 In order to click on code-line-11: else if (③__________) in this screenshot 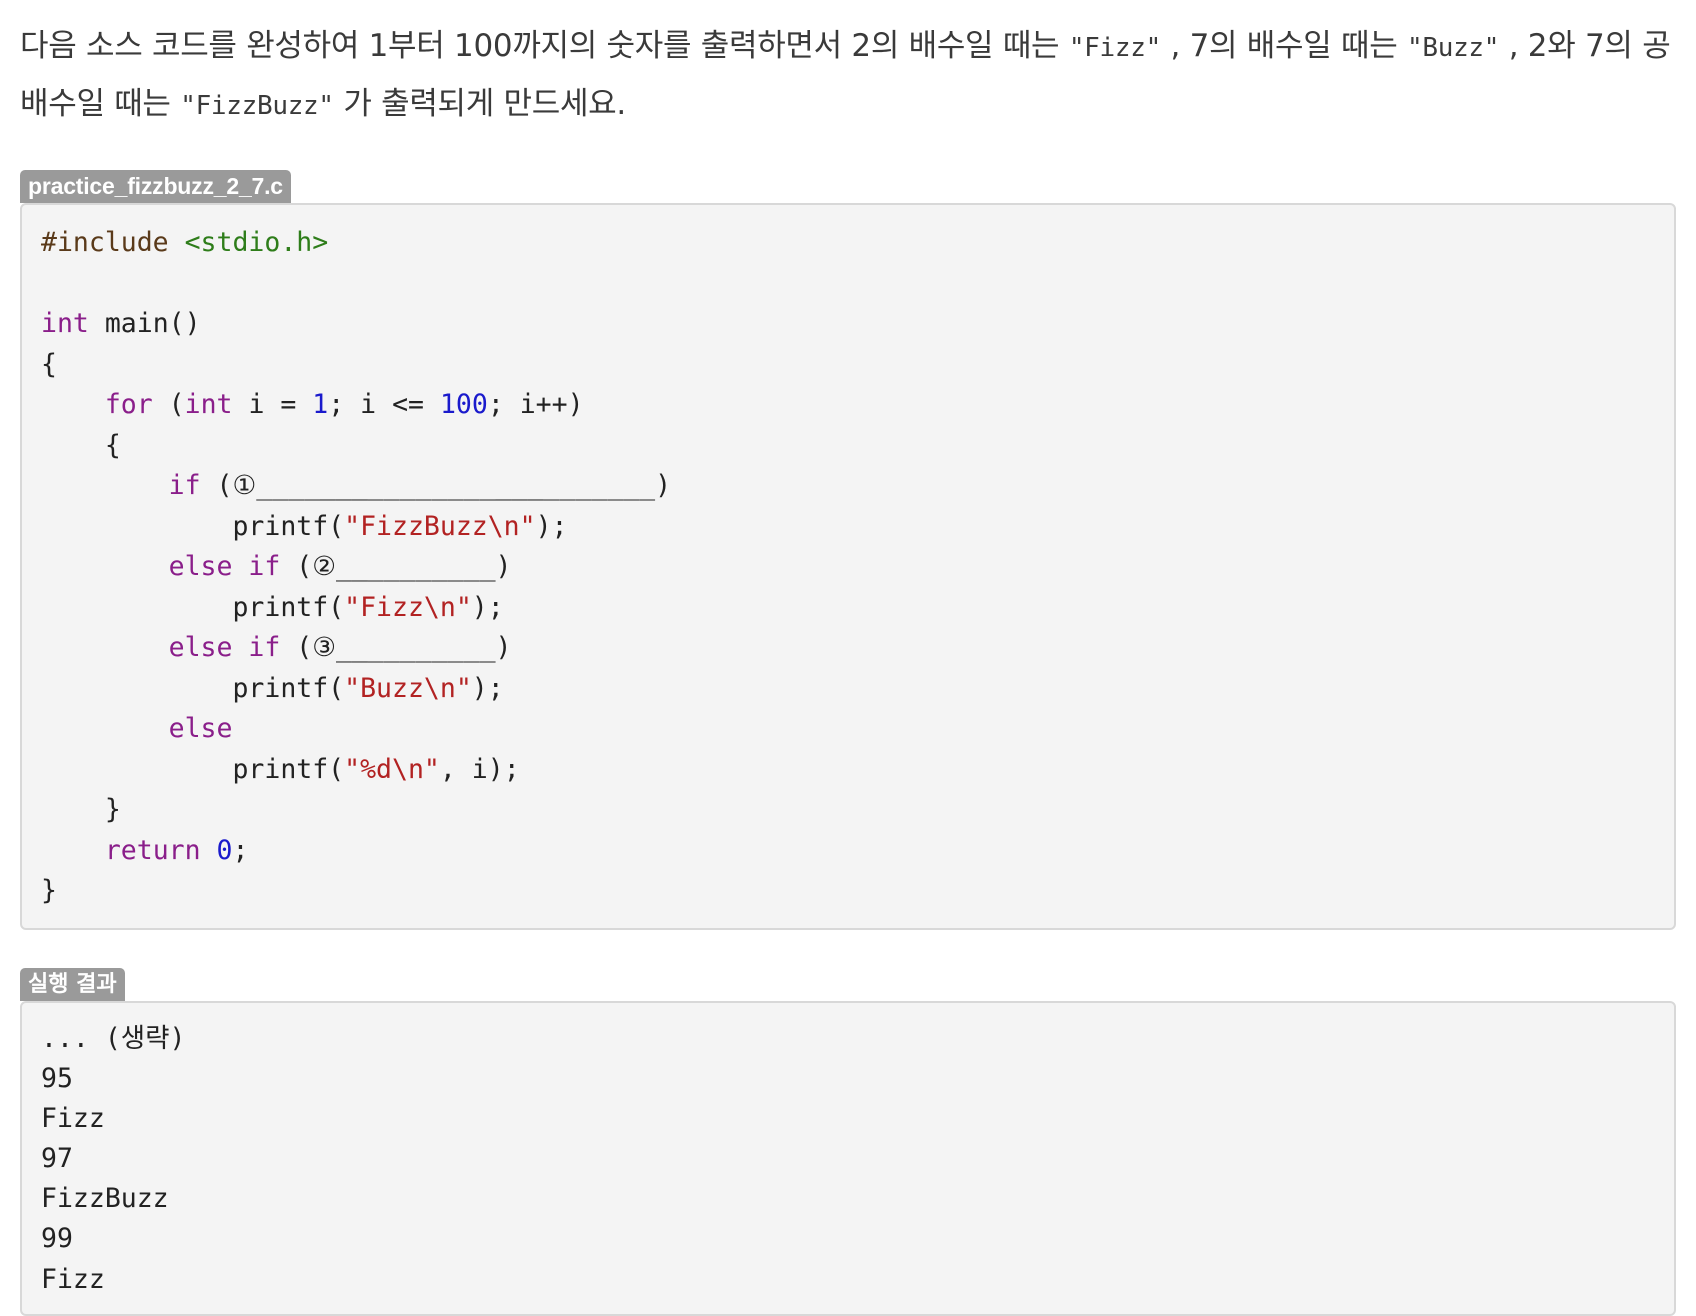, I will do `click(848, 648)`.